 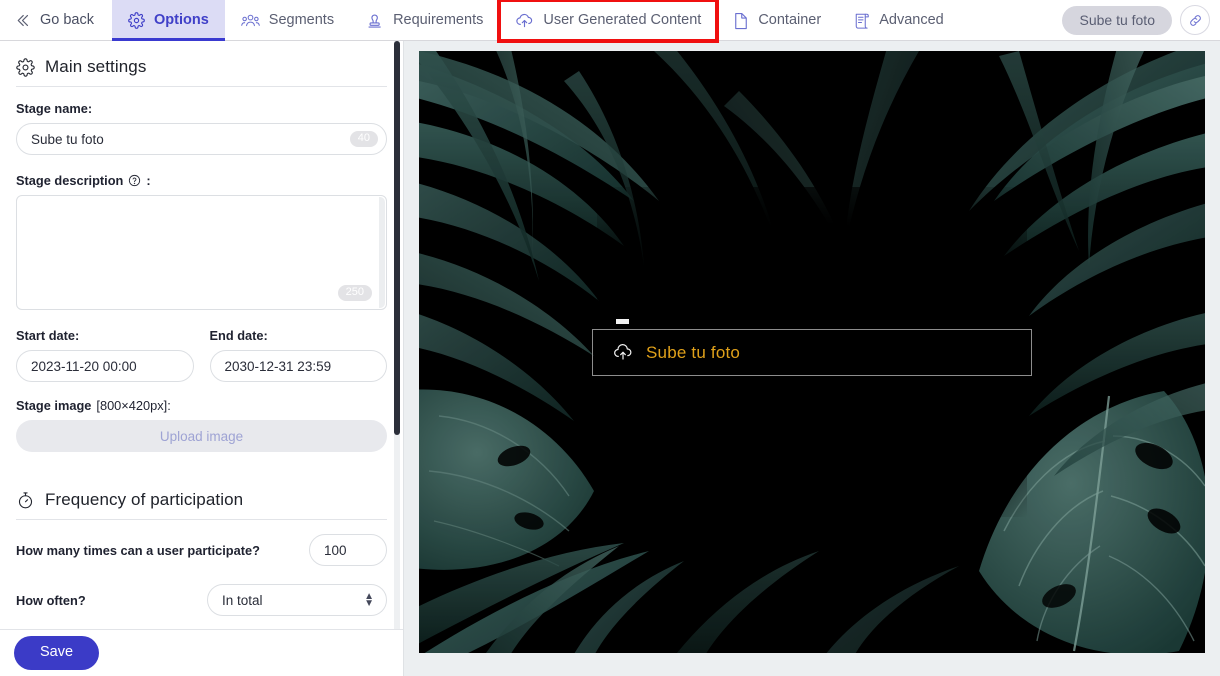 I want to click on how-often-select: In total ▲ ▼, so click(x=297, y=600).